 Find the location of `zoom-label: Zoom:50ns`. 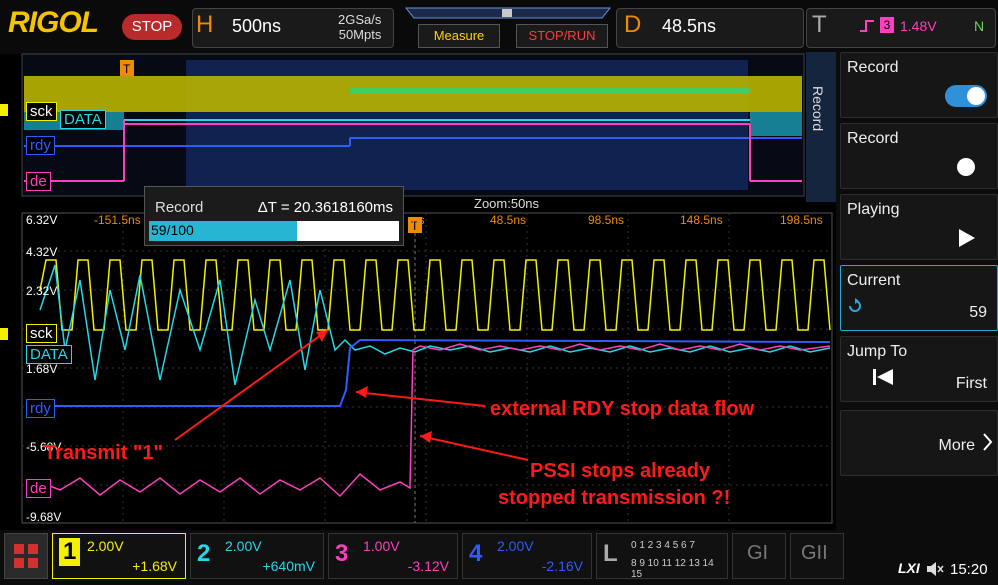

zoom-label: Zoom:50ns is located at coordinates (507, 203).